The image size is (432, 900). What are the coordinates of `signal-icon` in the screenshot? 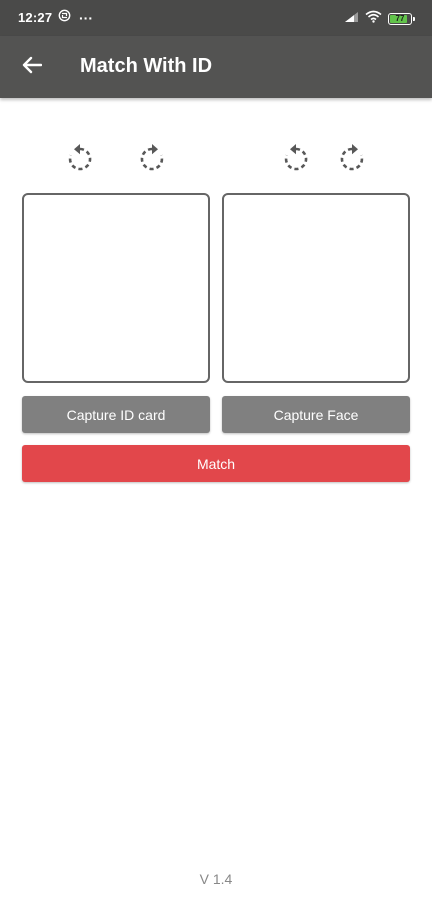 It's located at (351, 19).